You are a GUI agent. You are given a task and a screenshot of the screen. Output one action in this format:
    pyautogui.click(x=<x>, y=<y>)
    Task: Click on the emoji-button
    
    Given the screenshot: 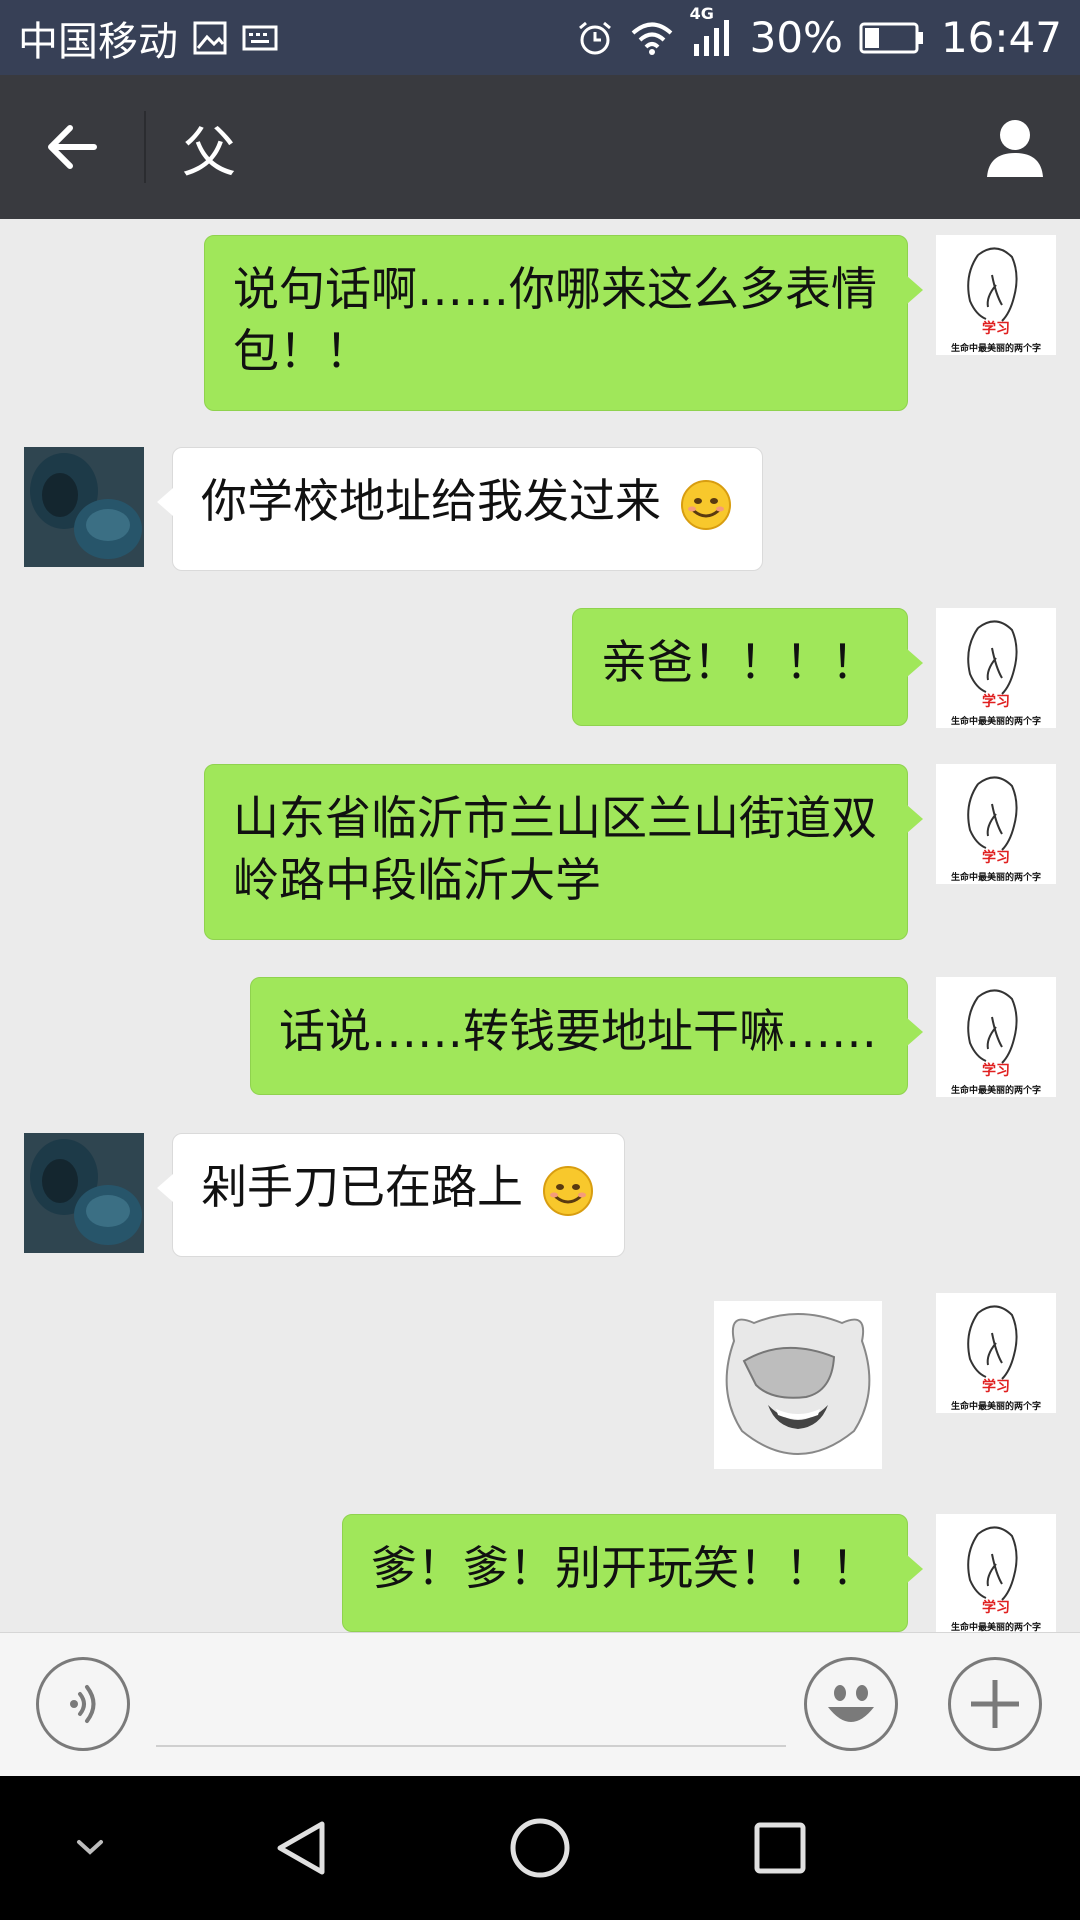 What is the action you would take?
    pyautogui.click(x=851, y=1704)
    